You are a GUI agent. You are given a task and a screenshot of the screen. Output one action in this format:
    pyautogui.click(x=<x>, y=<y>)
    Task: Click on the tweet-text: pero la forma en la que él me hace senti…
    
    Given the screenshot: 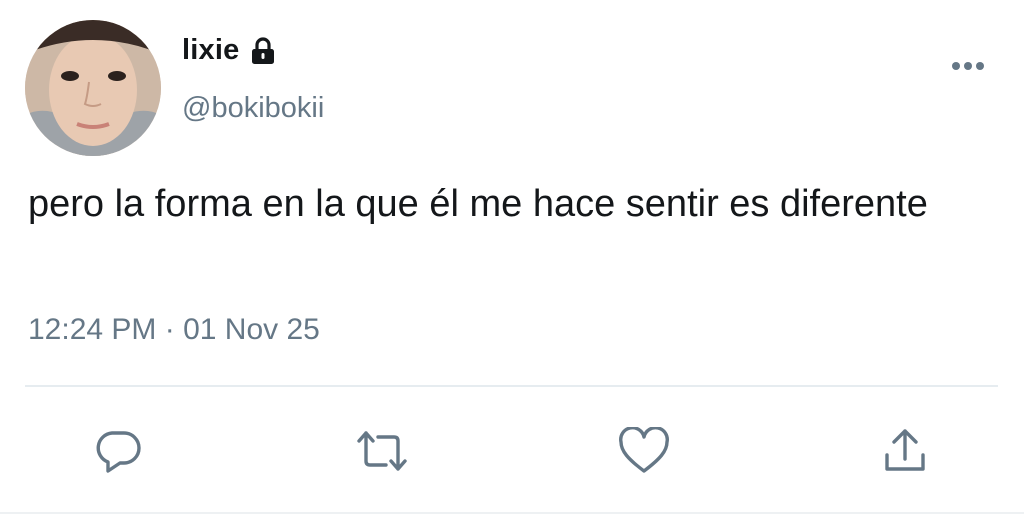 What is the action you would take?
    pyautogui.click(x=478, y=204)
    